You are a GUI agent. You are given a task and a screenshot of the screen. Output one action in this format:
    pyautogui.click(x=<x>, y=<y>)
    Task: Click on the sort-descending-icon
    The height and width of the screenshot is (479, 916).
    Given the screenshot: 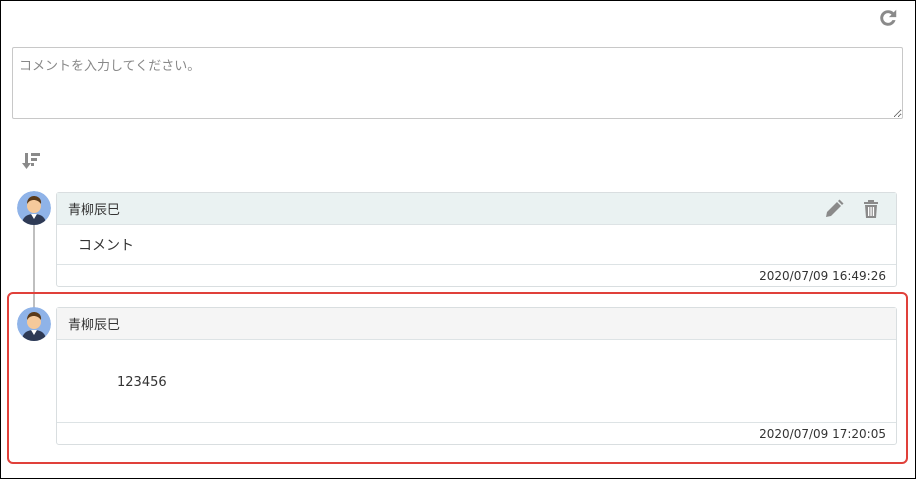 What is the action you would take?
    pyautogui.click(x=32, y=161)
    